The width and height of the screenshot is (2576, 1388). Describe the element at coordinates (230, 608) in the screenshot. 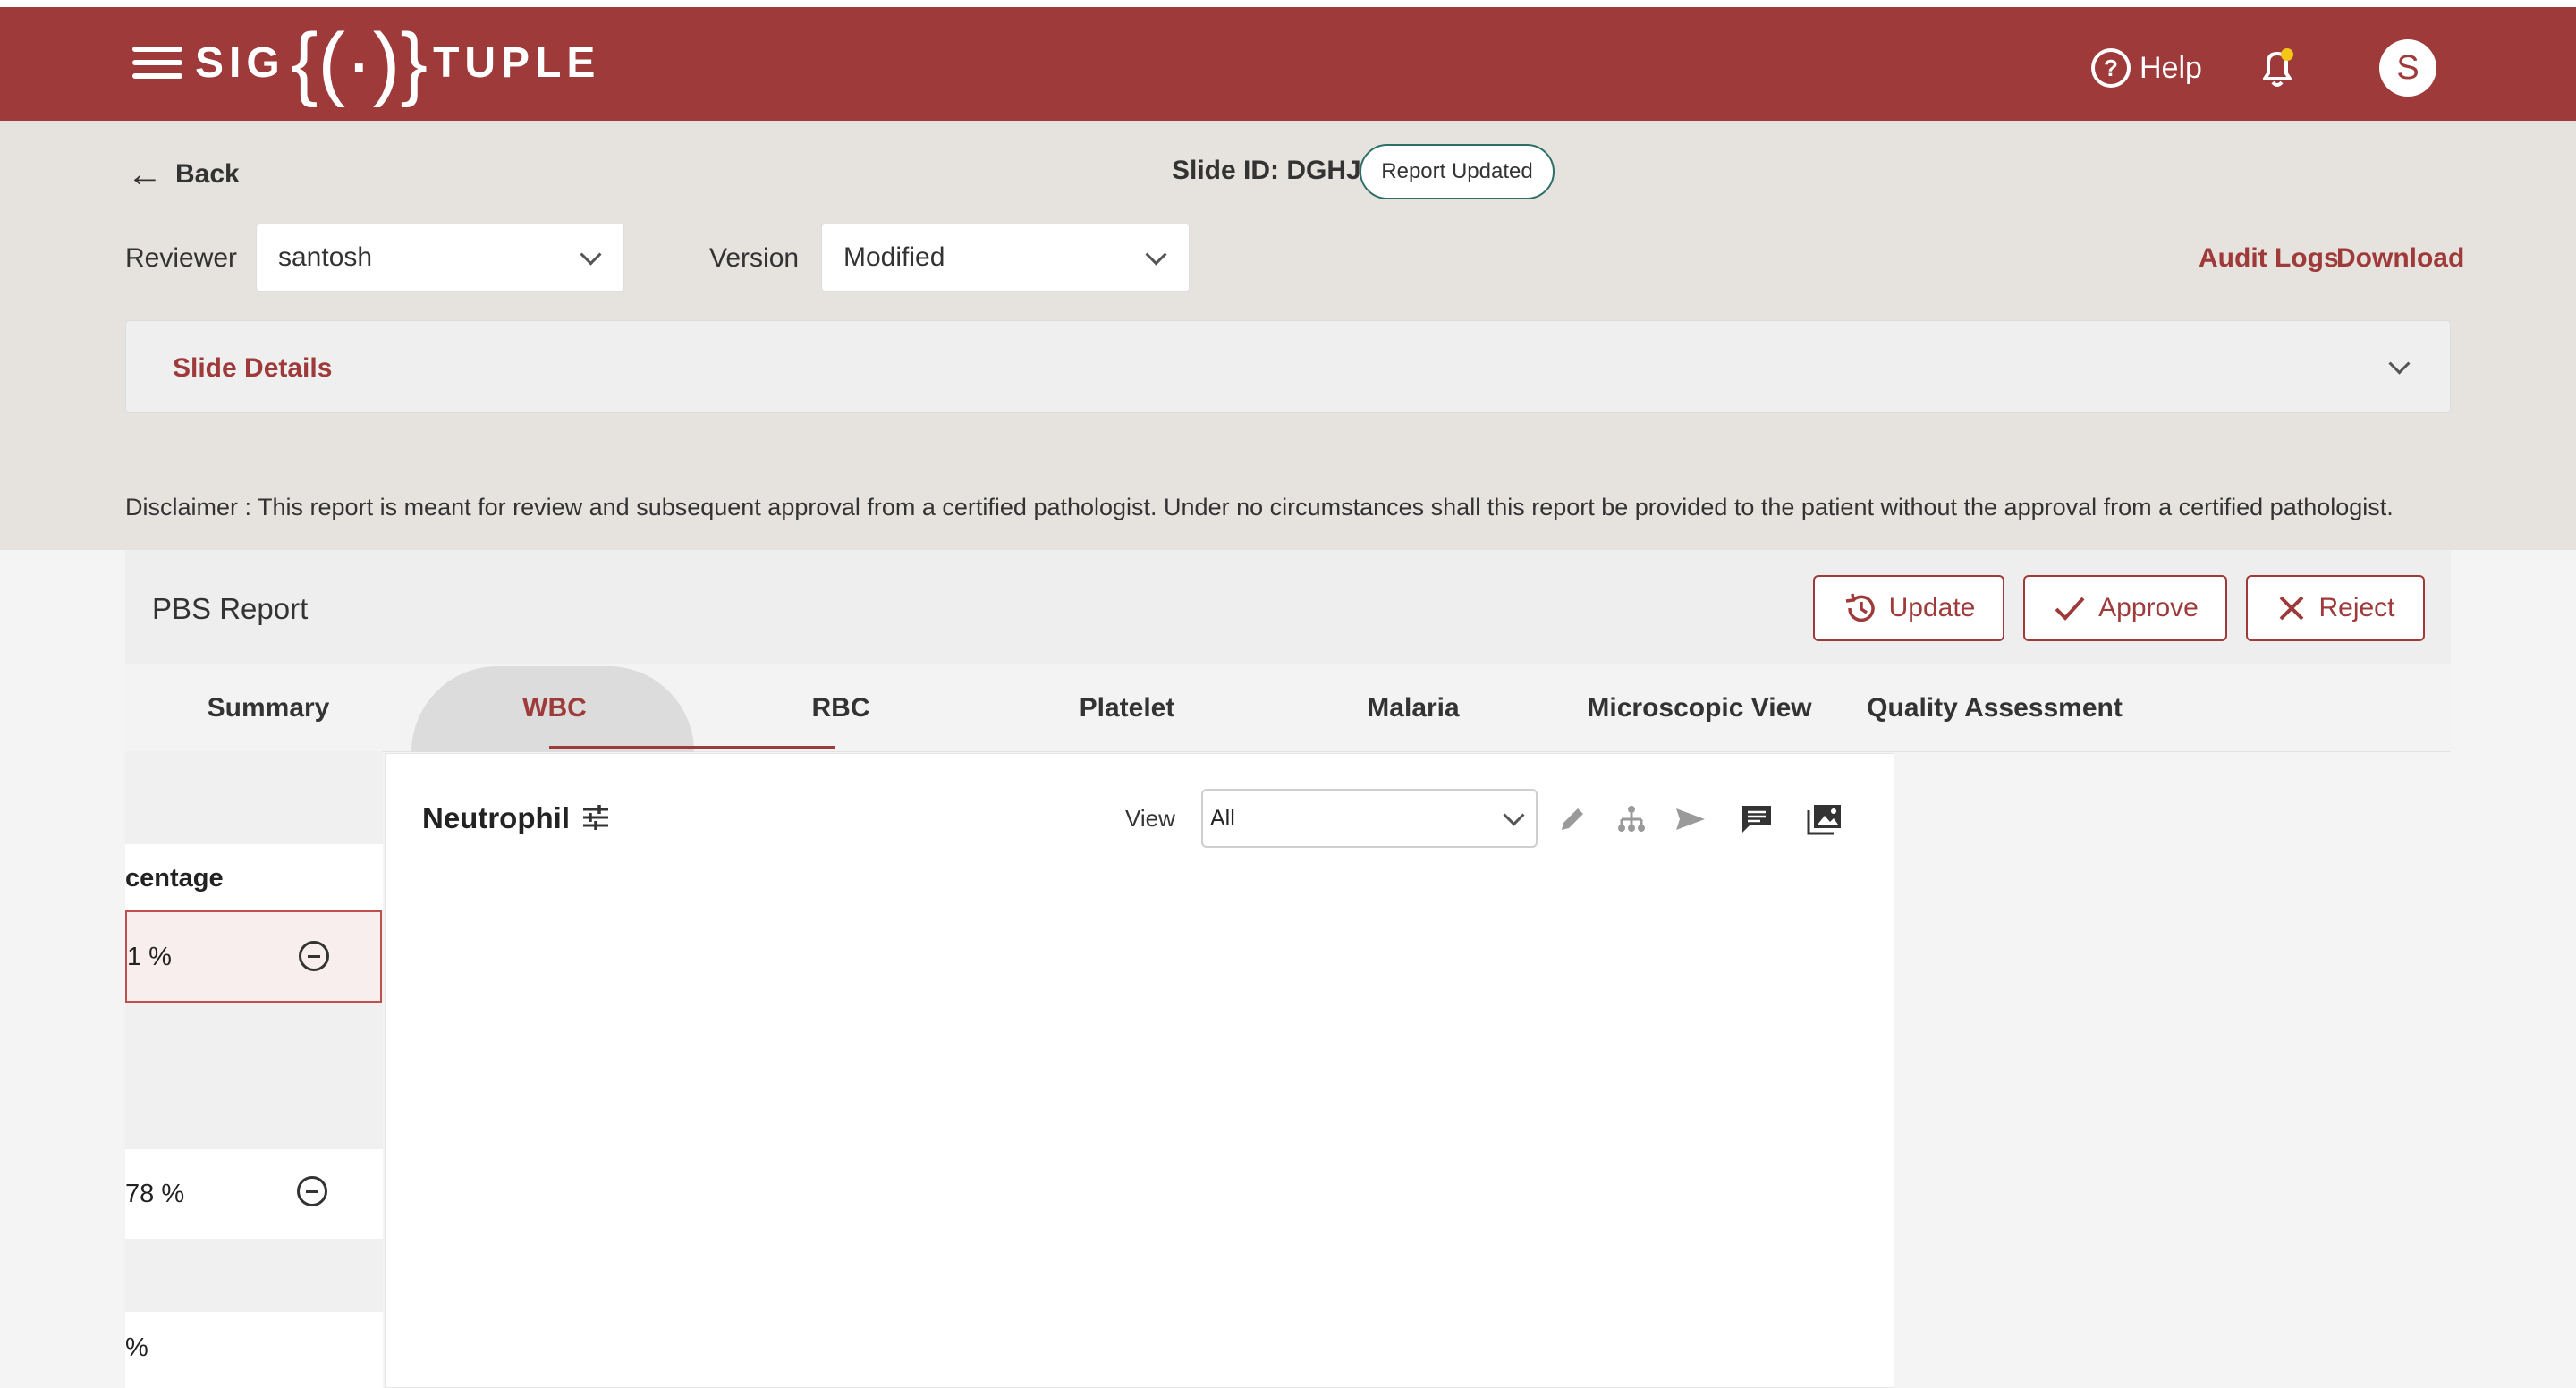

I see `report-title: PBS Report` at that location.